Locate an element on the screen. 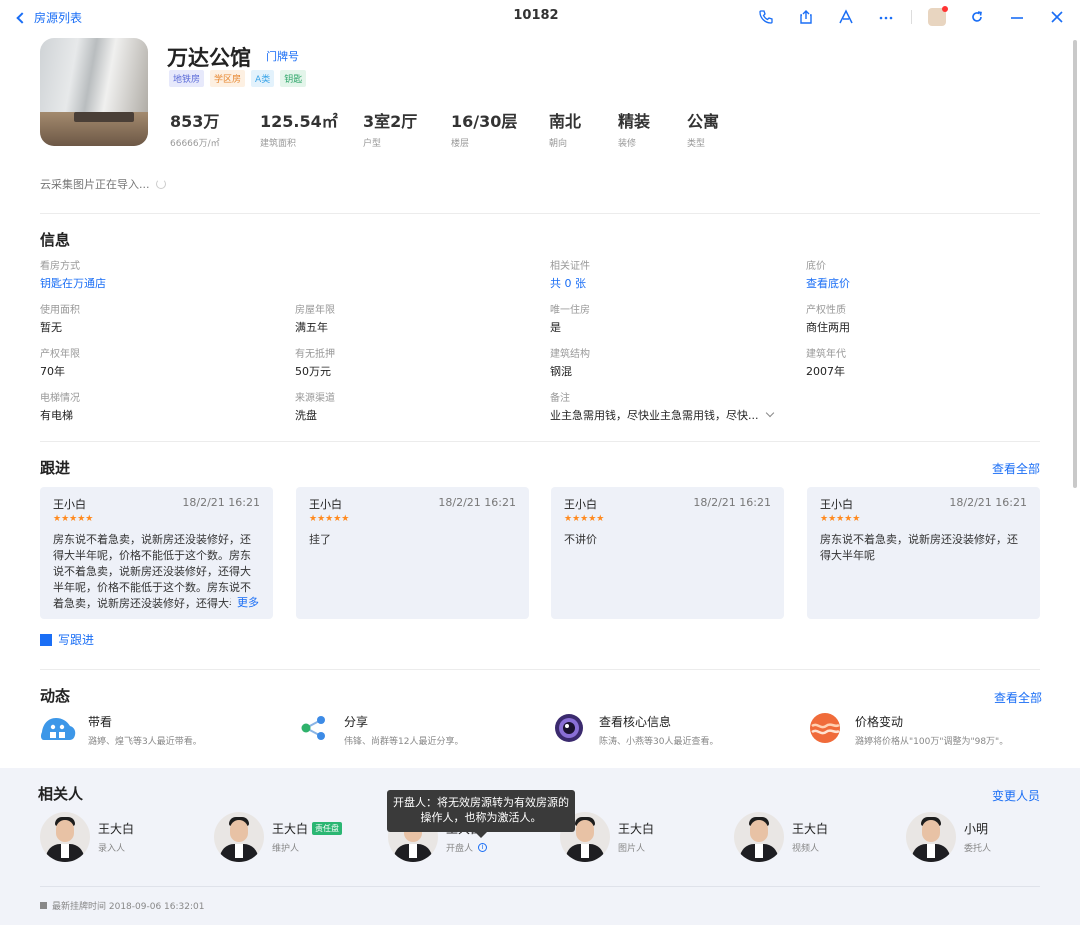 Image resolution: width=1080 pixels, height=925 pixels. avatar-shirt is located at coordinates (239, 851).